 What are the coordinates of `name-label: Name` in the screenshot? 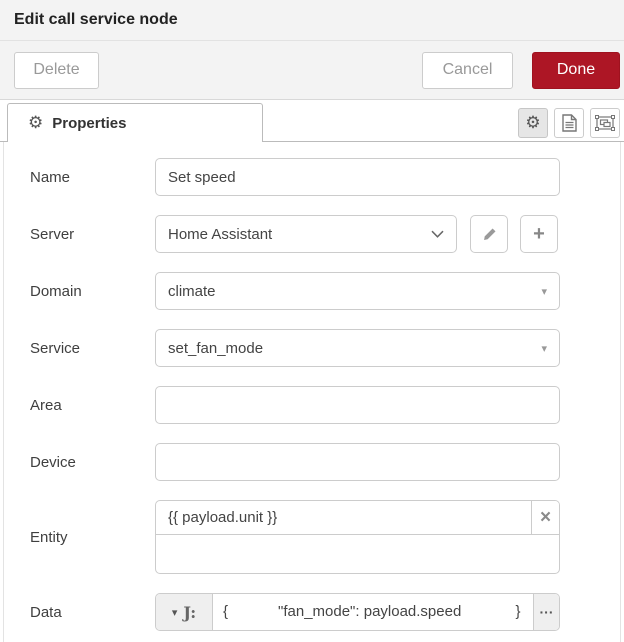 It's located at (50, 177).